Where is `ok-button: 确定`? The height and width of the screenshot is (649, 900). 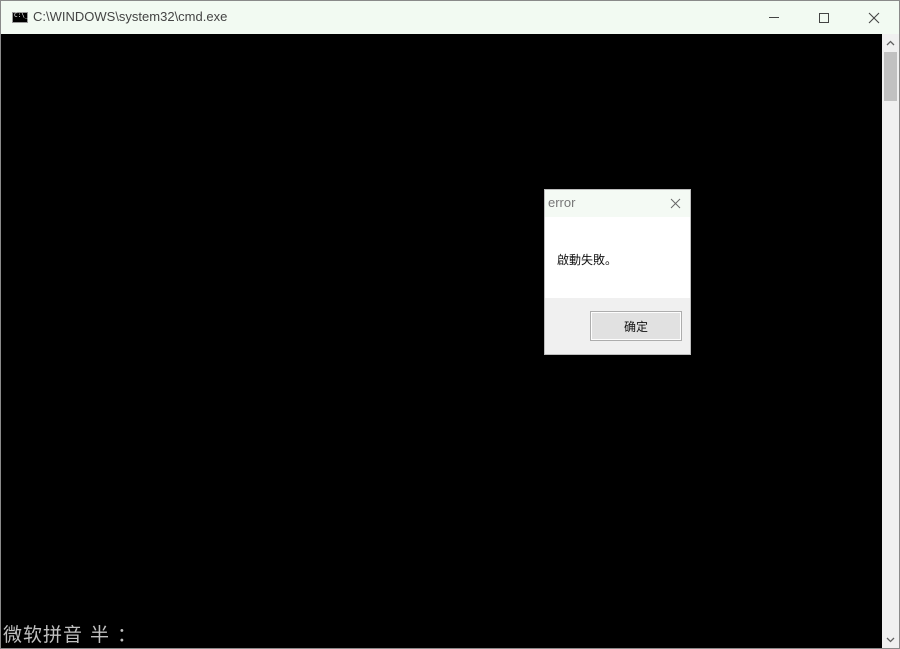
ok-button: 确定 is located at coordinates (636, 326).